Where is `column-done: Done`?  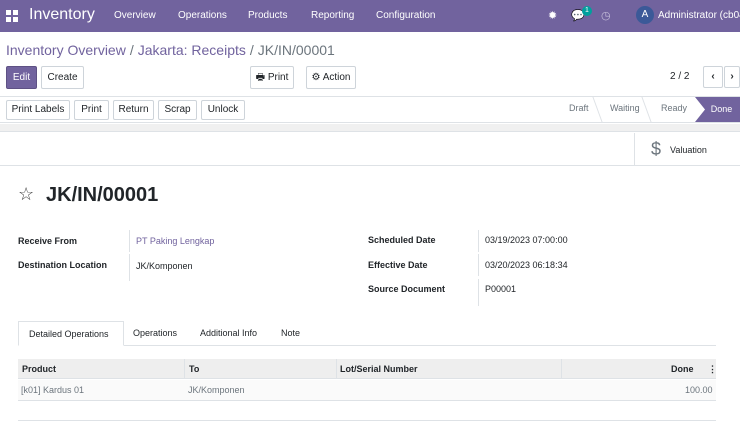 column-done: Done is located at coordinates (682, 369).